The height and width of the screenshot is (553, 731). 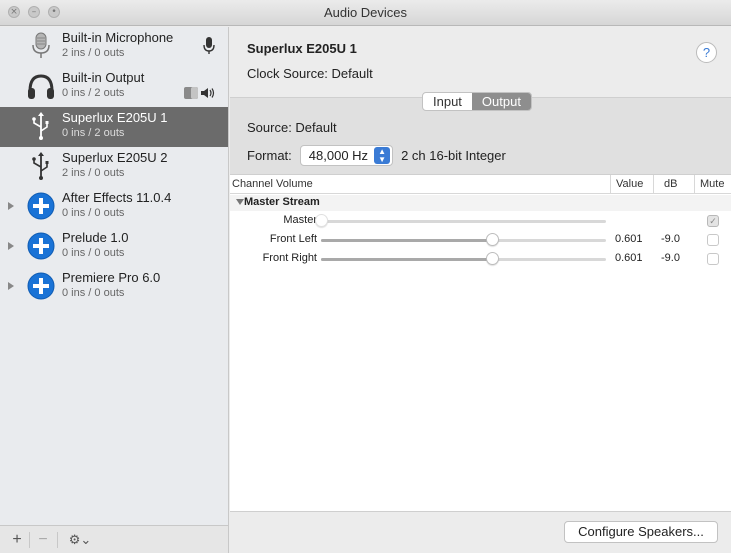 What do you see at coordinates (447, 101) in the screenshot?
I see `tab-input: Input` at bounding box center [447, 101].